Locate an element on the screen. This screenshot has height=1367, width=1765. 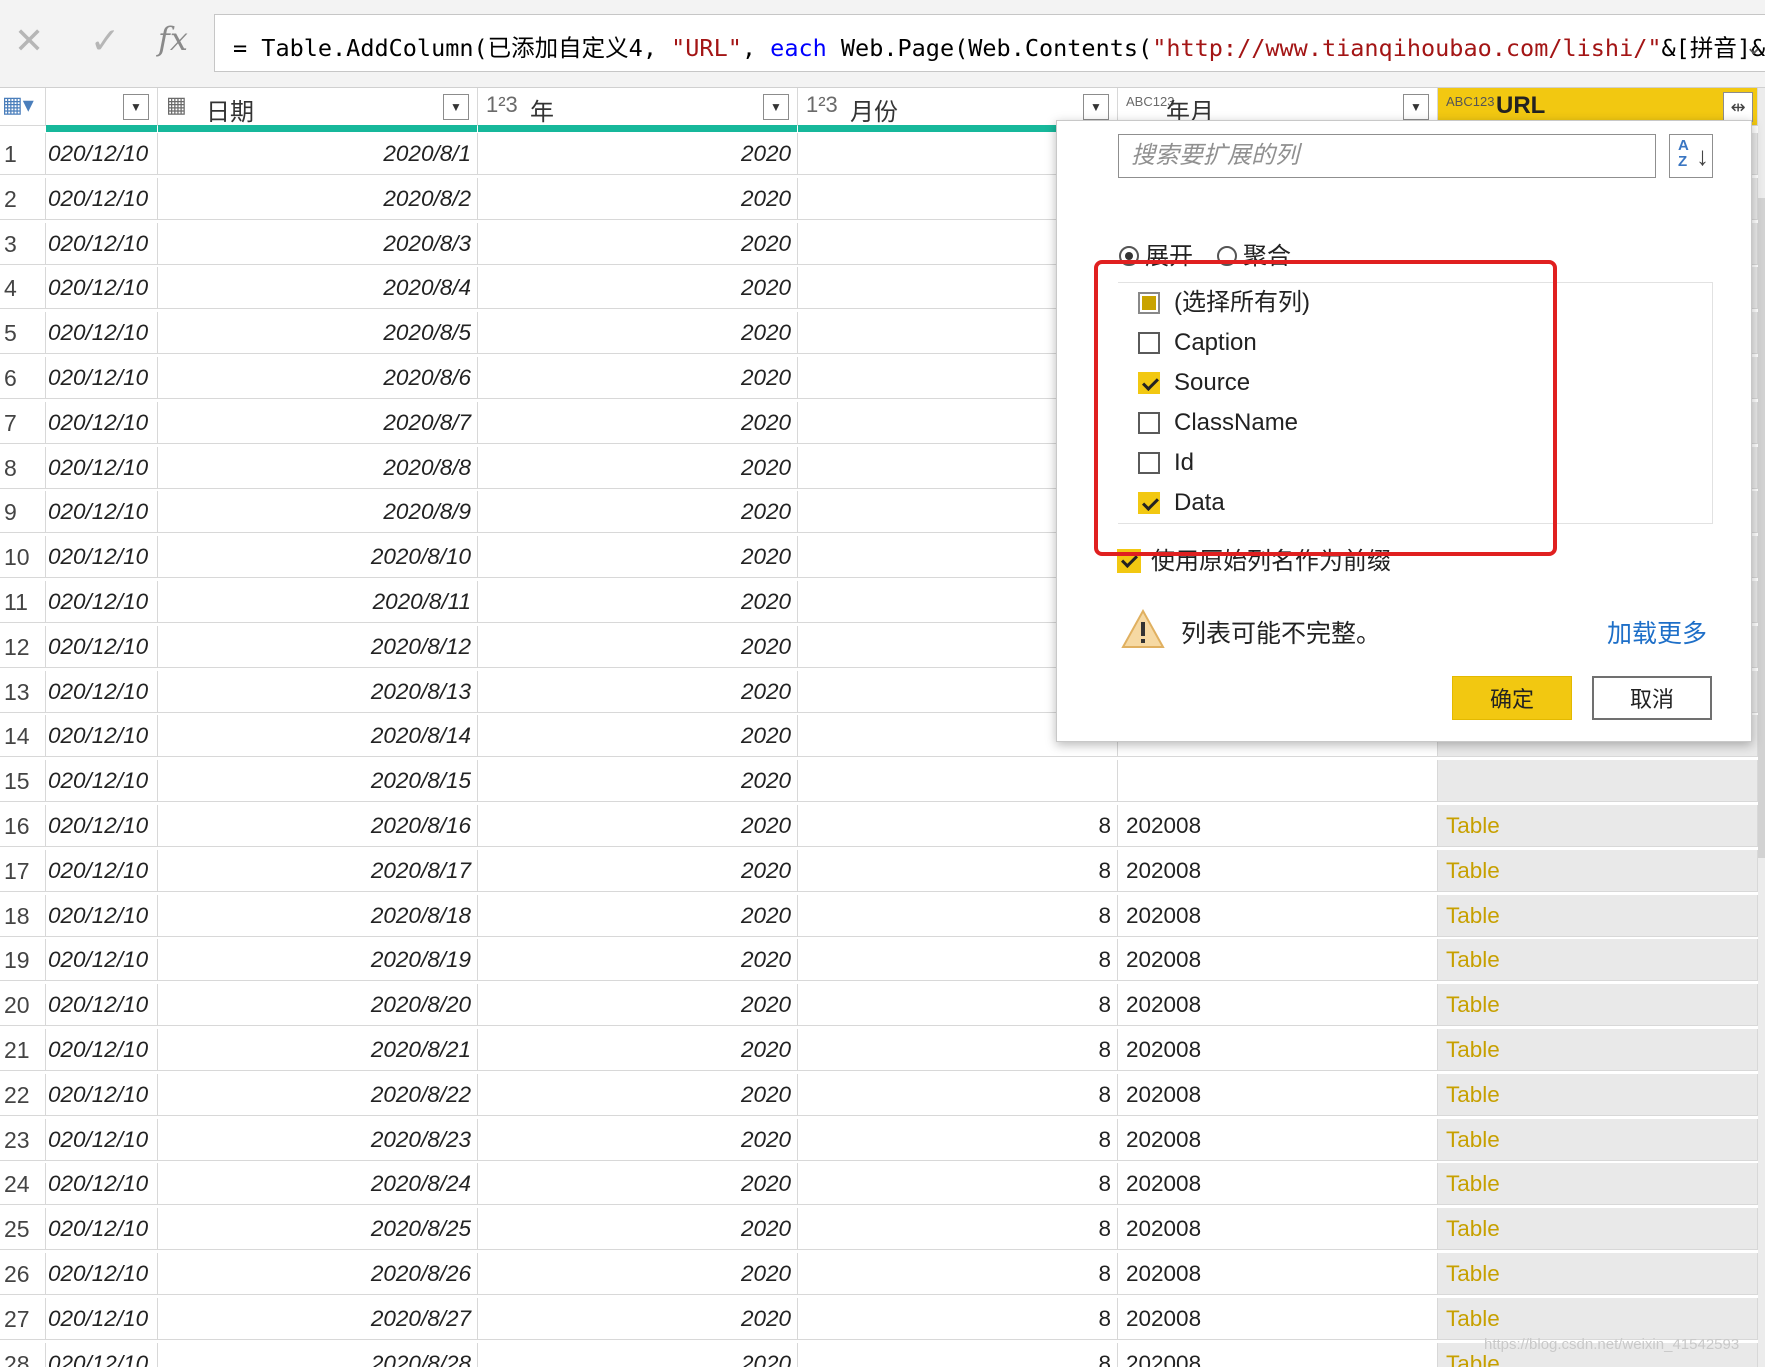
checkbox-caption: Caption is located at coordinates (1197, 343).